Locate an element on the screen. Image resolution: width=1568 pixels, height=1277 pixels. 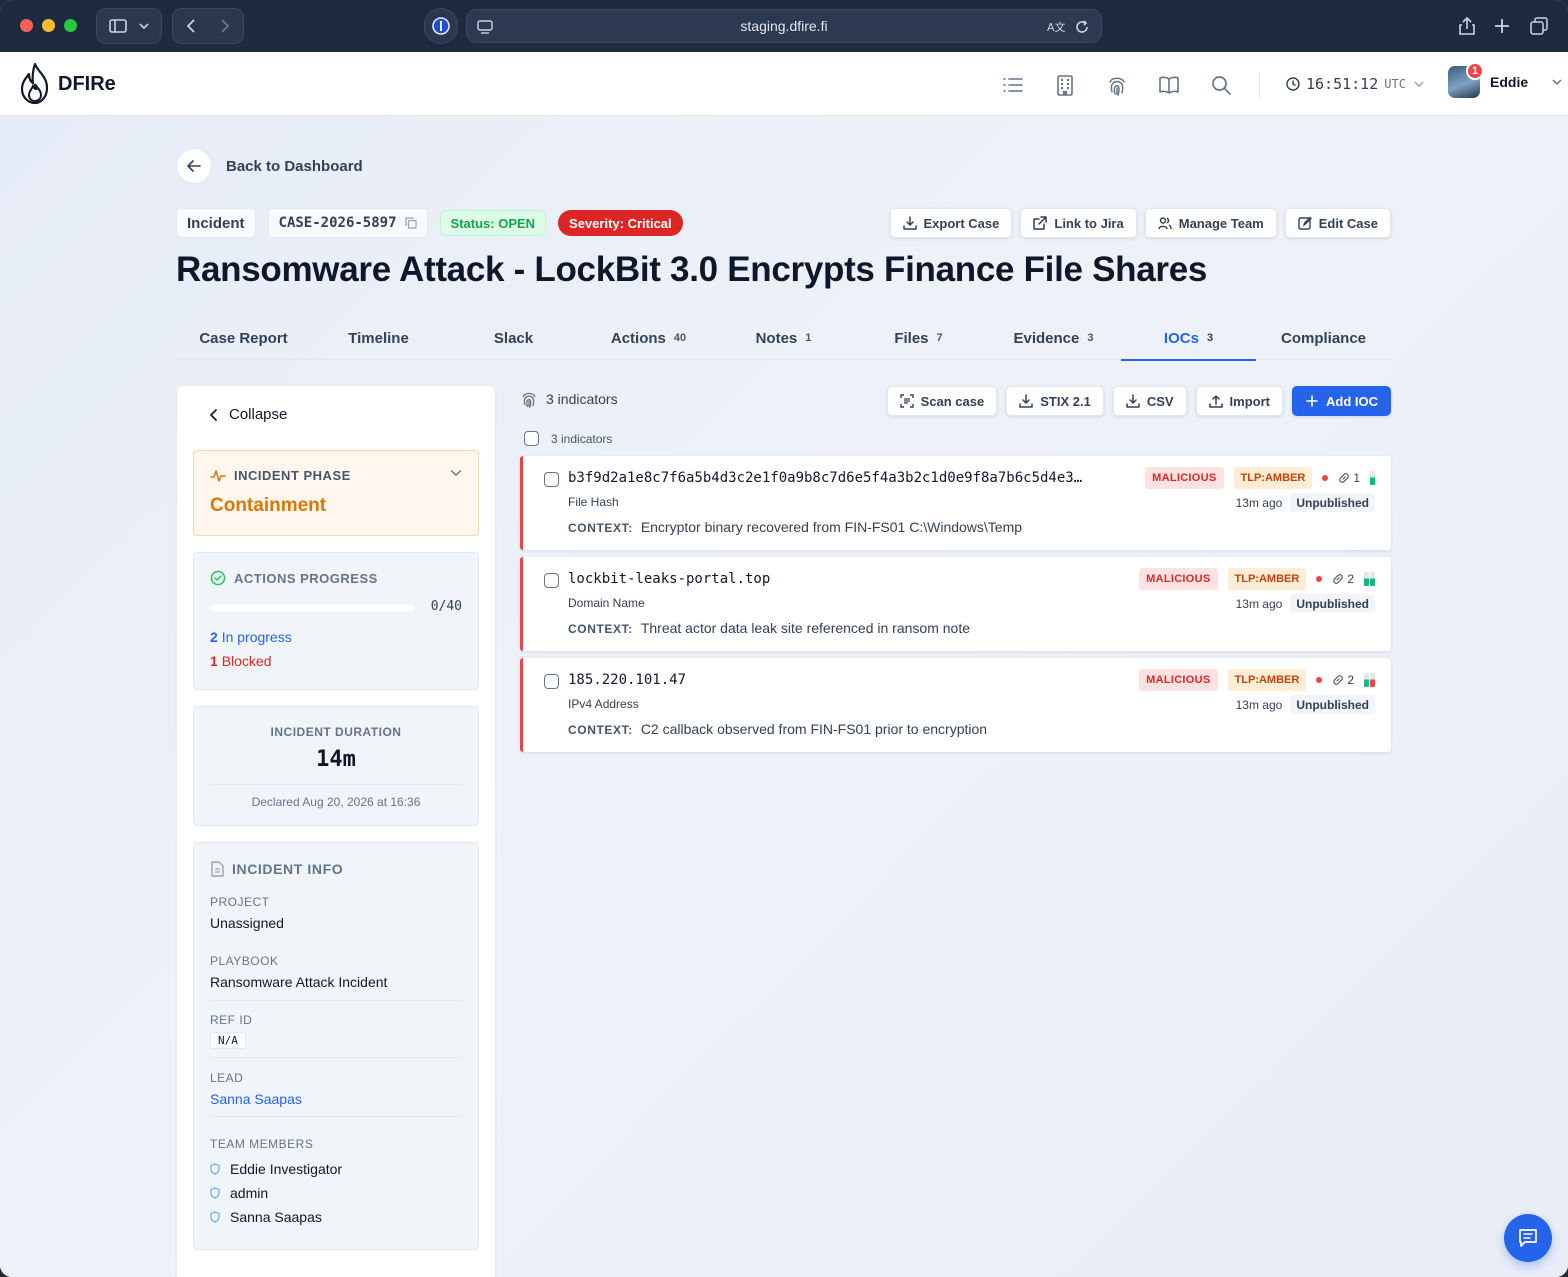
tab-evidence: Evidence 3 is located at coordinates (1053, 338).